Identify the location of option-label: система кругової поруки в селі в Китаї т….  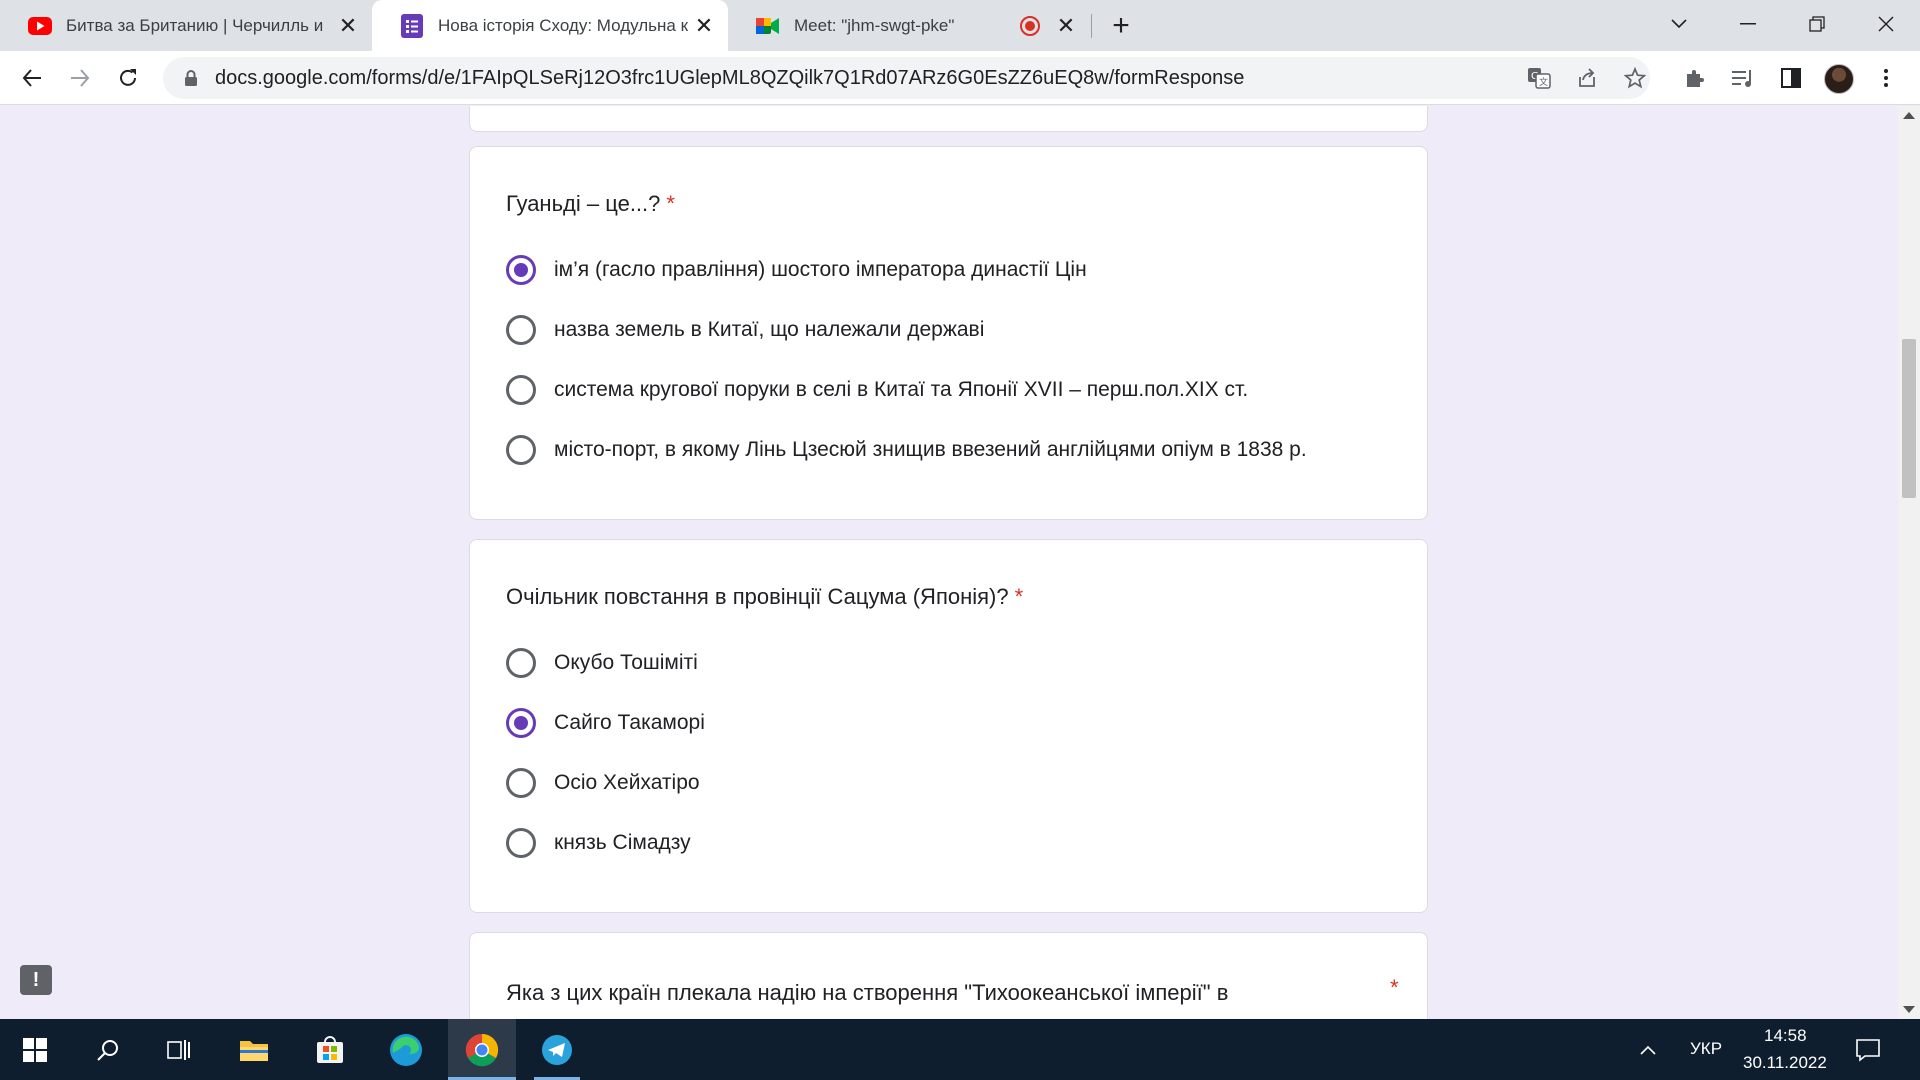
(901, 389).